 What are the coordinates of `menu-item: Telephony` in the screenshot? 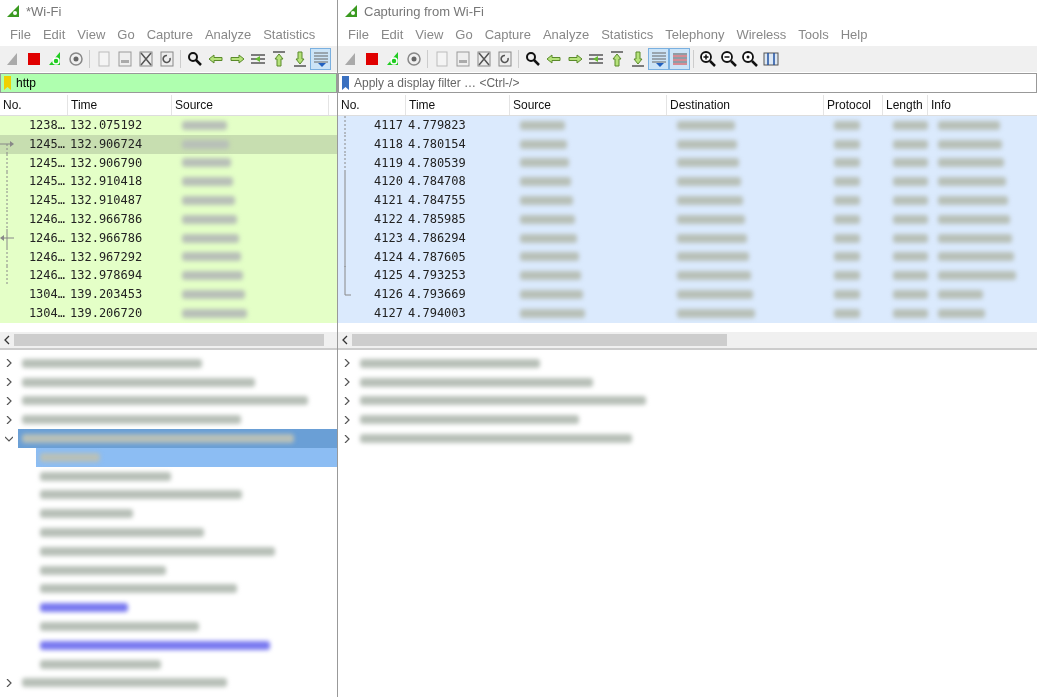 It's located at (695, 34).